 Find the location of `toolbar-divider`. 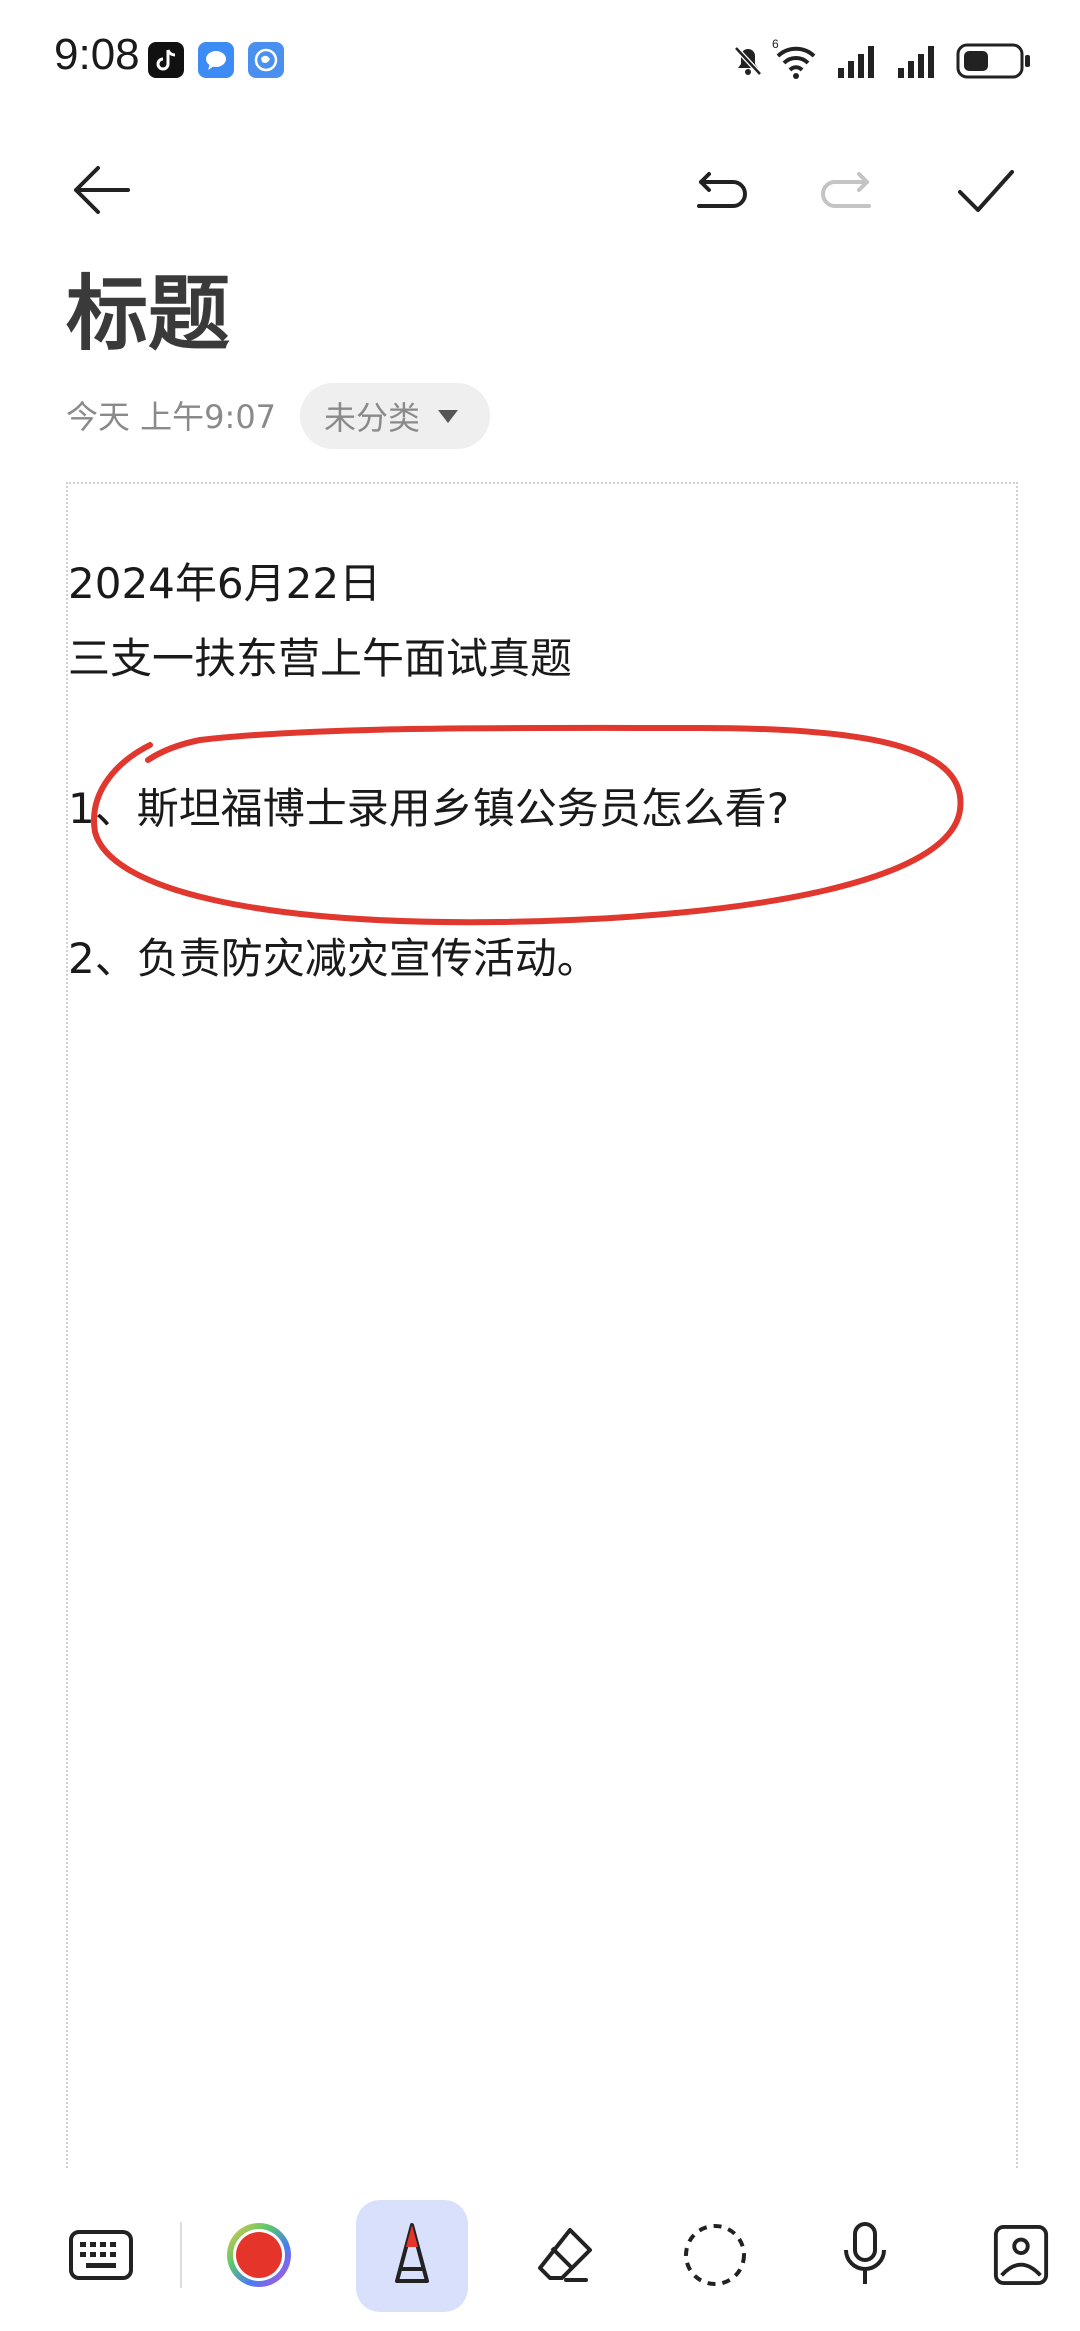

toolbar-divider is located at coordinates (181, 2255).